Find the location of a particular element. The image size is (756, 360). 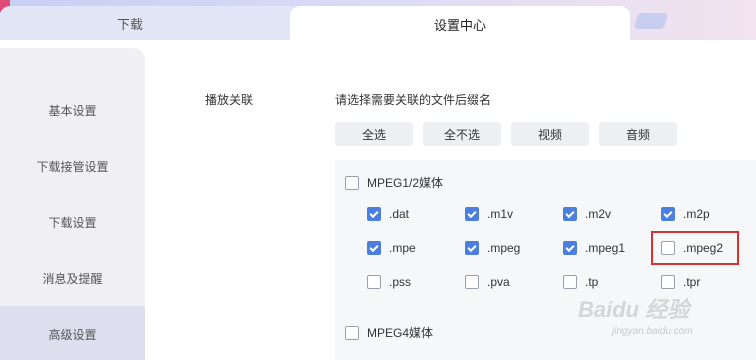

ext-m2p: .m2p is located at coordinates (685, 214).